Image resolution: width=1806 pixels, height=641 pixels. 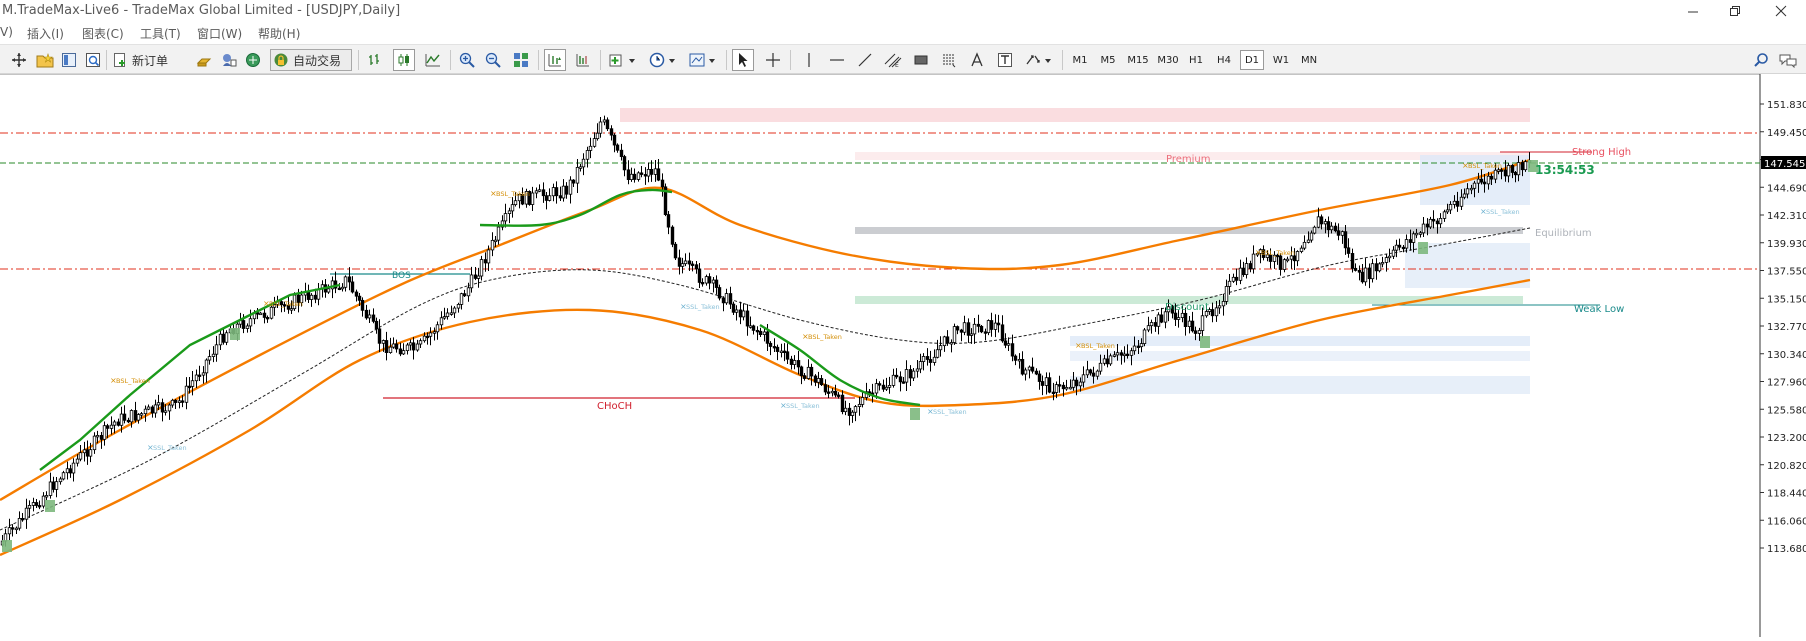 I want to click on periods-clock-icon, so click(x=663, y=60).